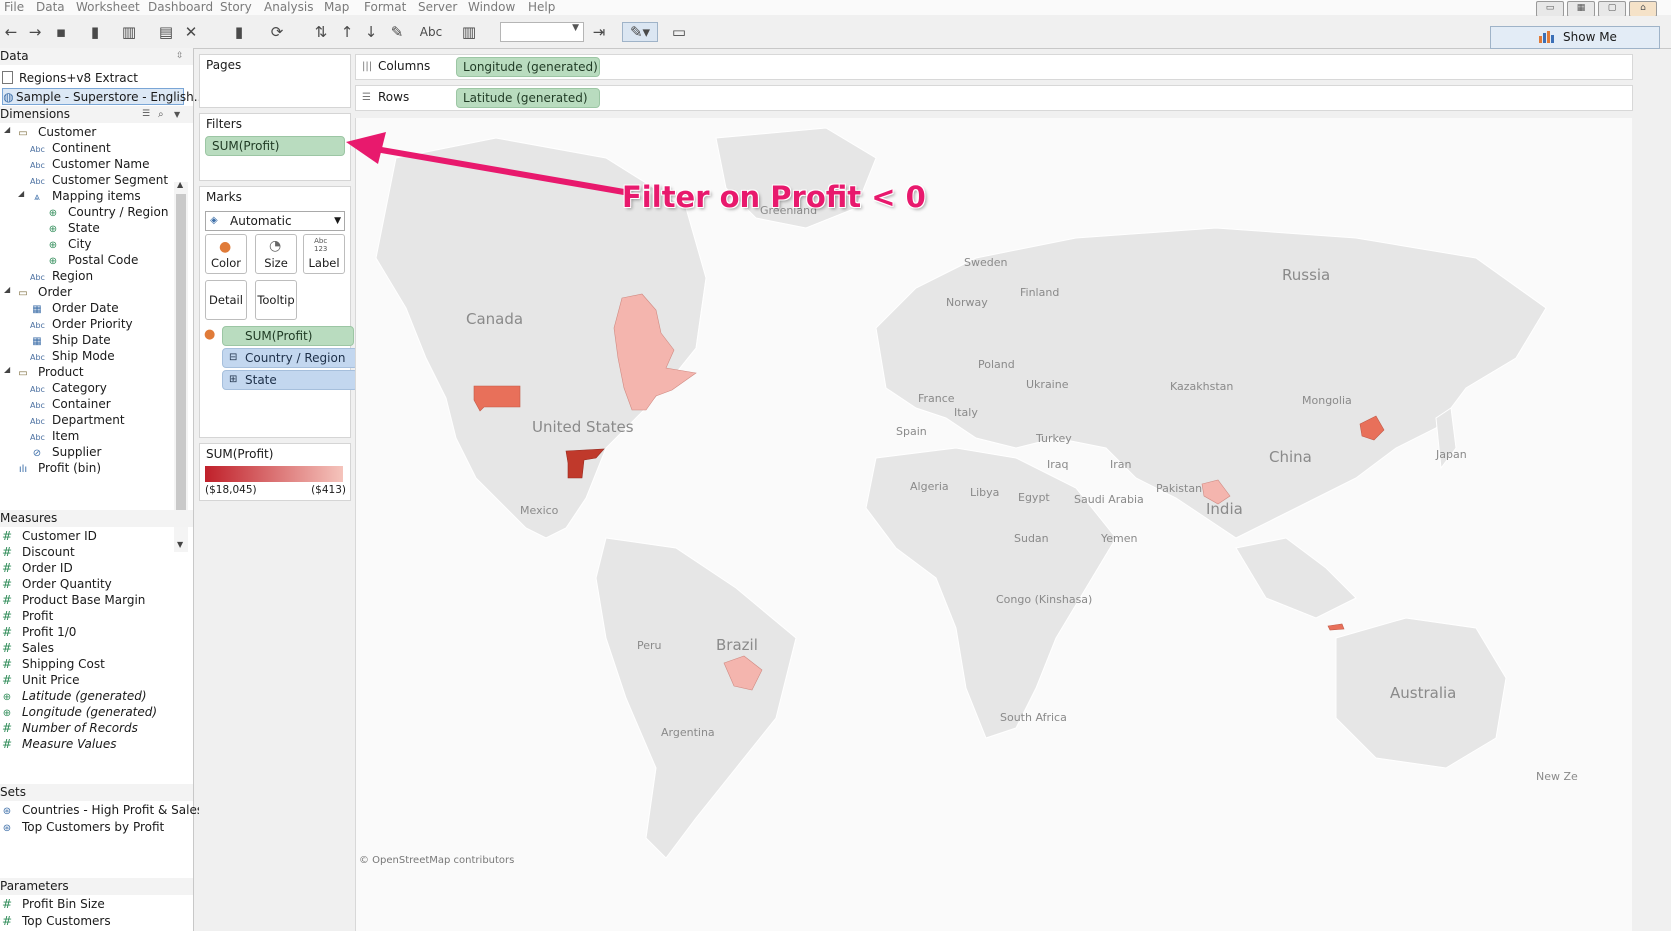 Image resolution: width=1671 pixels, height=931 pixels. What do you see at coordinates (437, 7) in the screenshot?
I see `menu-server: Server` at bounding box center [437, 7].